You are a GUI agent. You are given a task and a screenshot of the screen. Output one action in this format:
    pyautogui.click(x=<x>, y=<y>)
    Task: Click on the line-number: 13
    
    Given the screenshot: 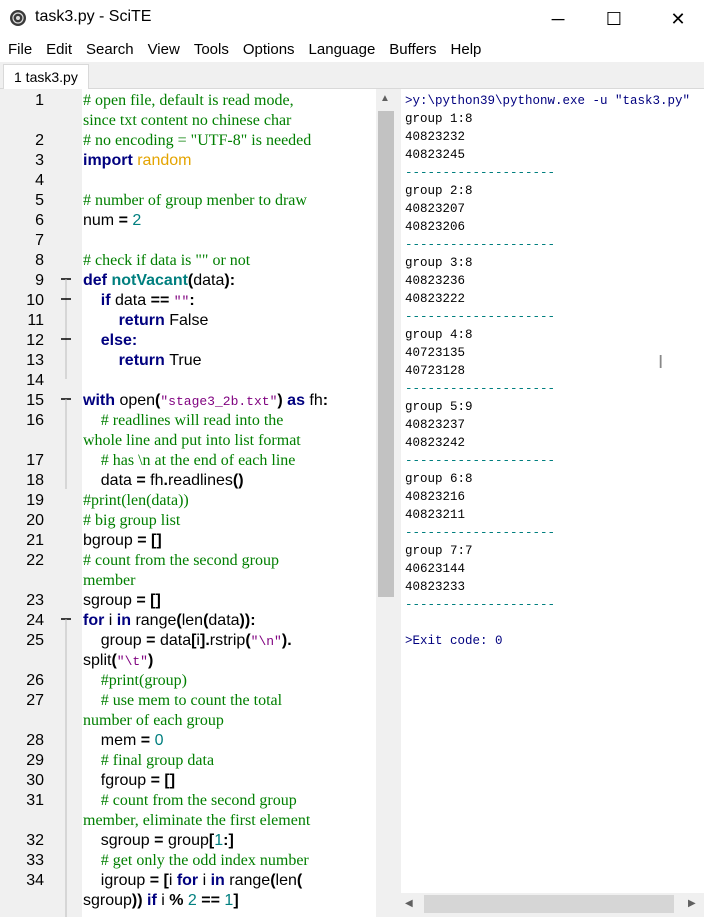 What is the action you would take?
    pyautogui.click(x=35, y=360)
    